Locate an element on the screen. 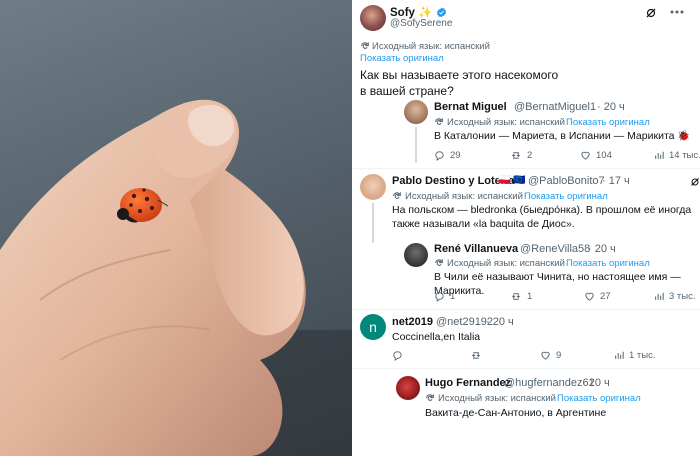 The image size is (700, 456). reply3-show-original: Показать оригинал is located at coordinates (608, 263).